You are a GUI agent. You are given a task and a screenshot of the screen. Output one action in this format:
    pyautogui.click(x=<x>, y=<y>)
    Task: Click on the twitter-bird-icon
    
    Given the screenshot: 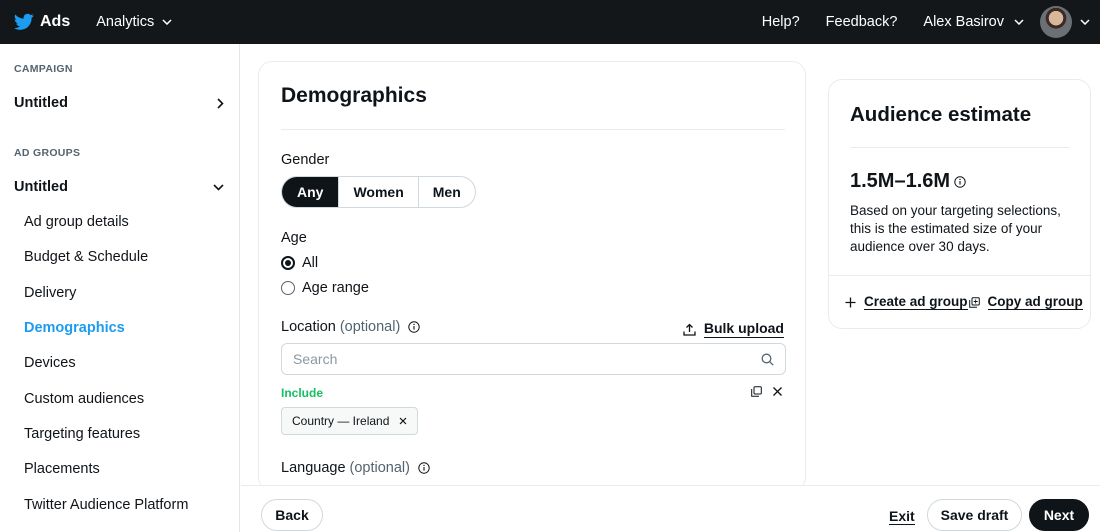 What is the action you would take?
    pyautogui.click(x=24, y=21)
    